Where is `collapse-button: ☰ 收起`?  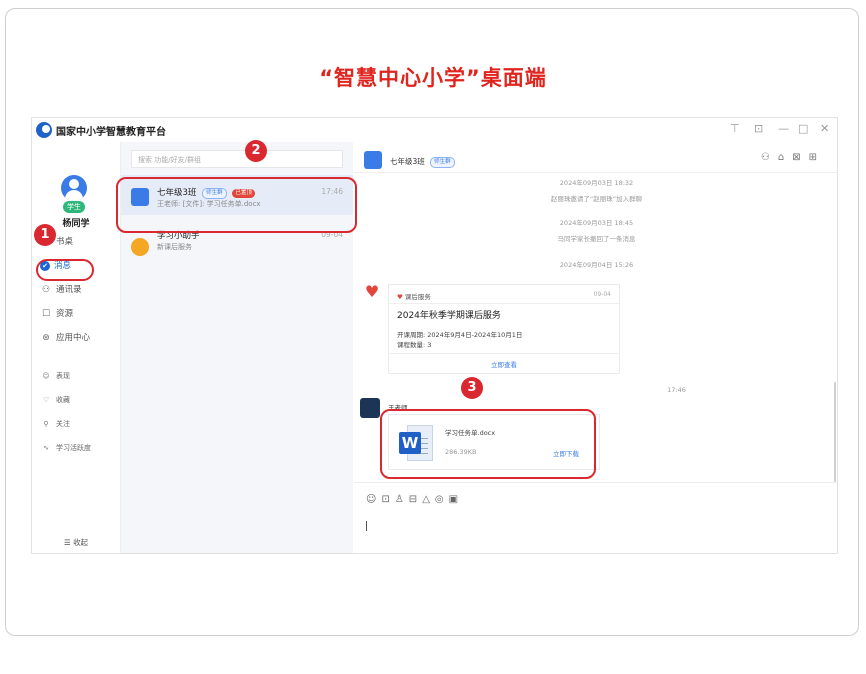 collapse-button: ☰ 收起 is located at coordinates (76, 542).